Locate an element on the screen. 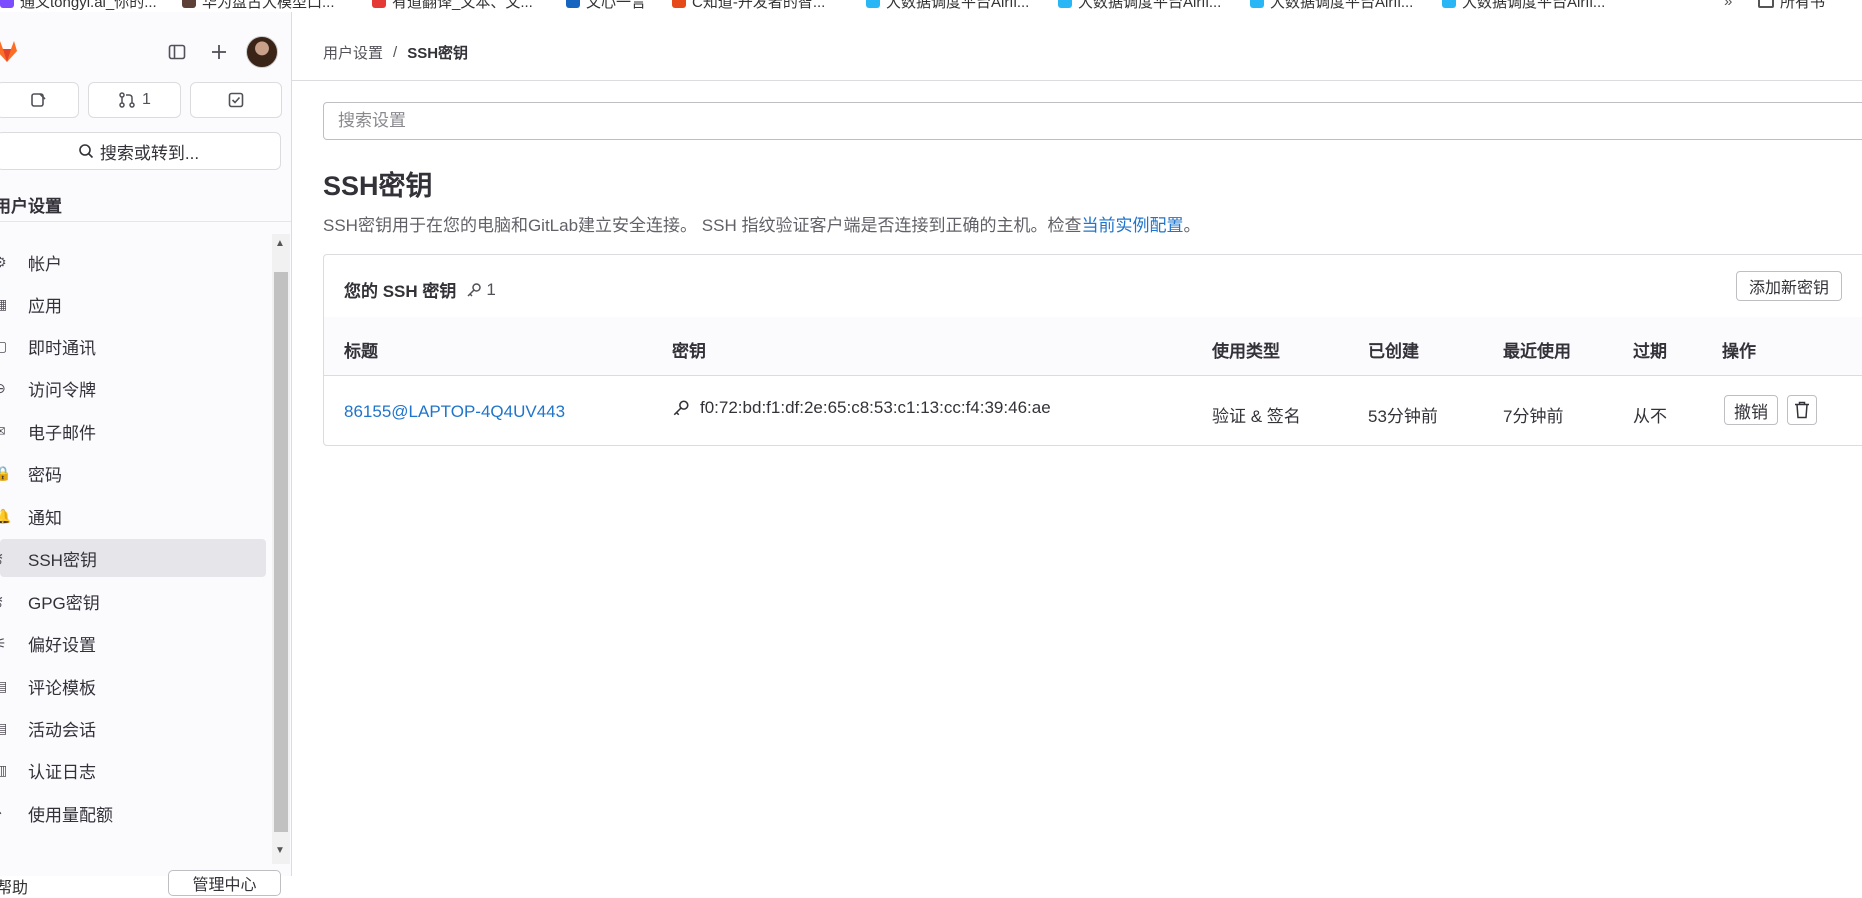 The height and width of the screenshot is (898, 1862). sessions-icon: ▤ is located at coordinates (4, 728).